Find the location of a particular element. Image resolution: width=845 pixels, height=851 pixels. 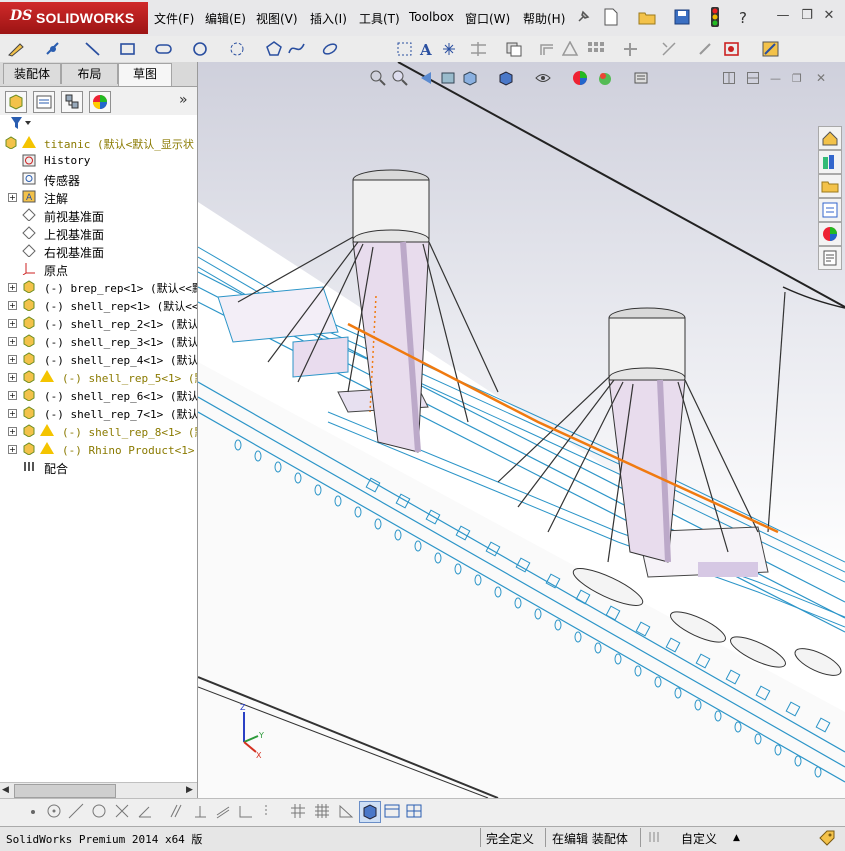

units-selector: 自定义 is located at coordinates (699, 838).